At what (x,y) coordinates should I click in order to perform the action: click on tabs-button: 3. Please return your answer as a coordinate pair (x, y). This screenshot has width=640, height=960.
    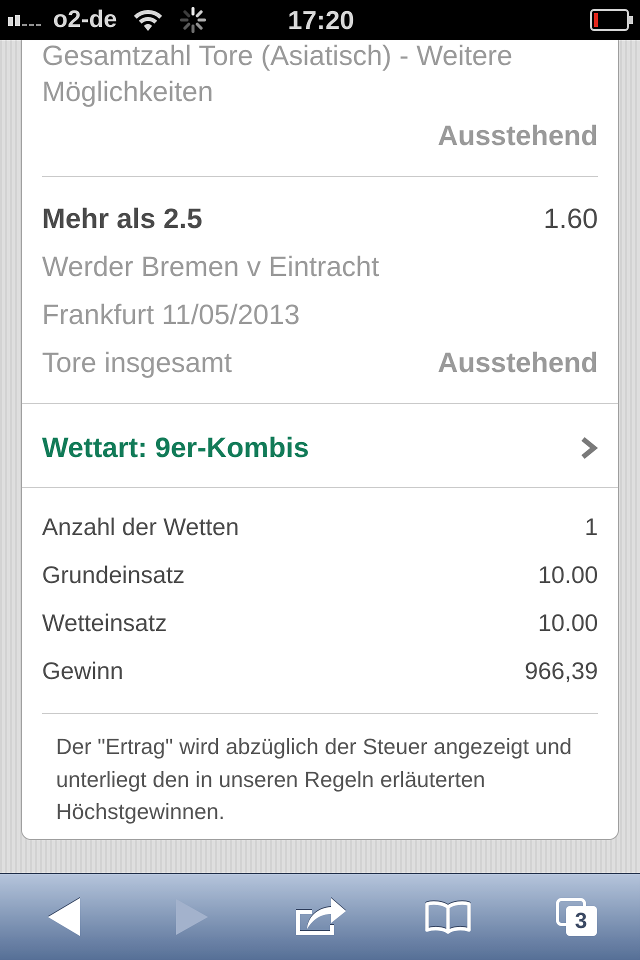
    Looking at the image, I should click on (576, 917).